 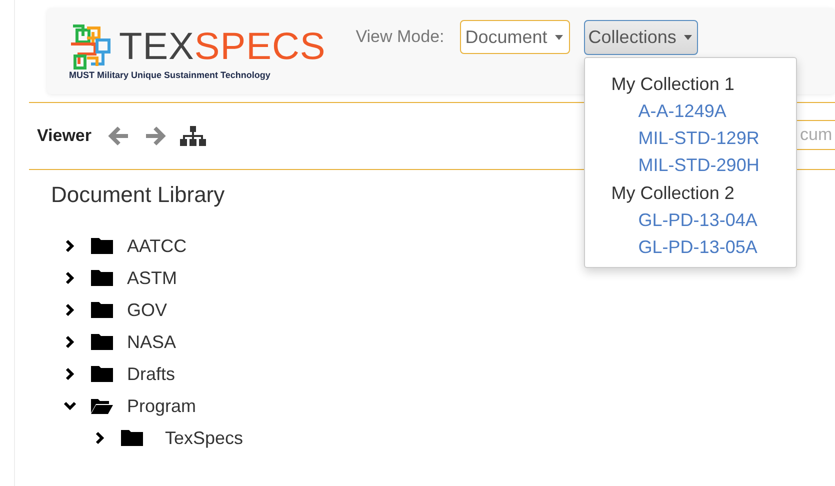 What do you see at coordinates (151, 374) in the screenshot?
I see `tree-item: Drafts` at bounding box center [151, 374].